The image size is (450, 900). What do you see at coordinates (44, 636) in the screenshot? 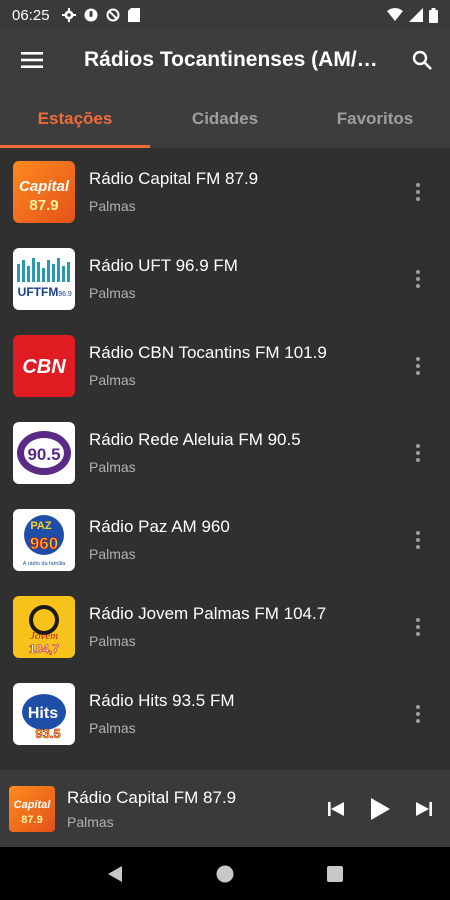
I see `logo-text: Jovem` at bounding box center [44, 636].